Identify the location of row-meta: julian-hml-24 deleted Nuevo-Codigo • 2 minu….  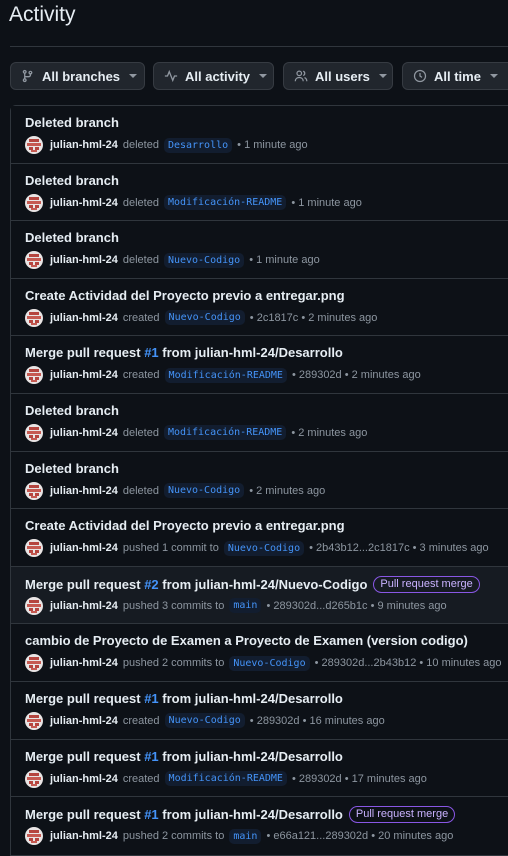
(175, 490).